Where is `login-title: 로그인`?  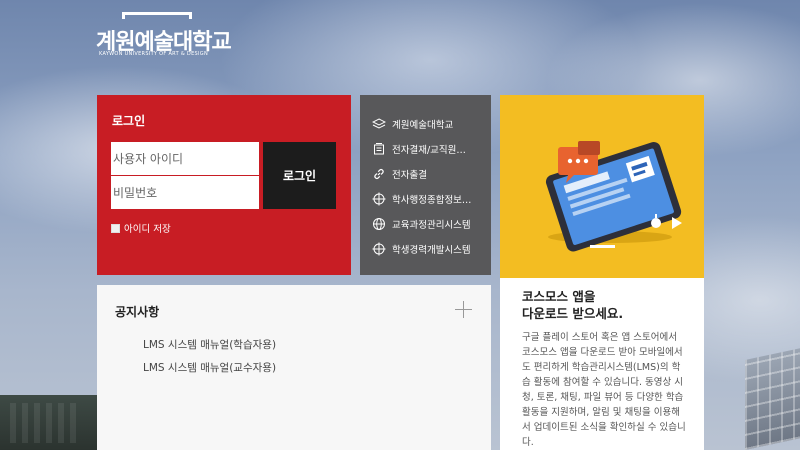 login-title: 로그인 is located at coordinates (129, 121).